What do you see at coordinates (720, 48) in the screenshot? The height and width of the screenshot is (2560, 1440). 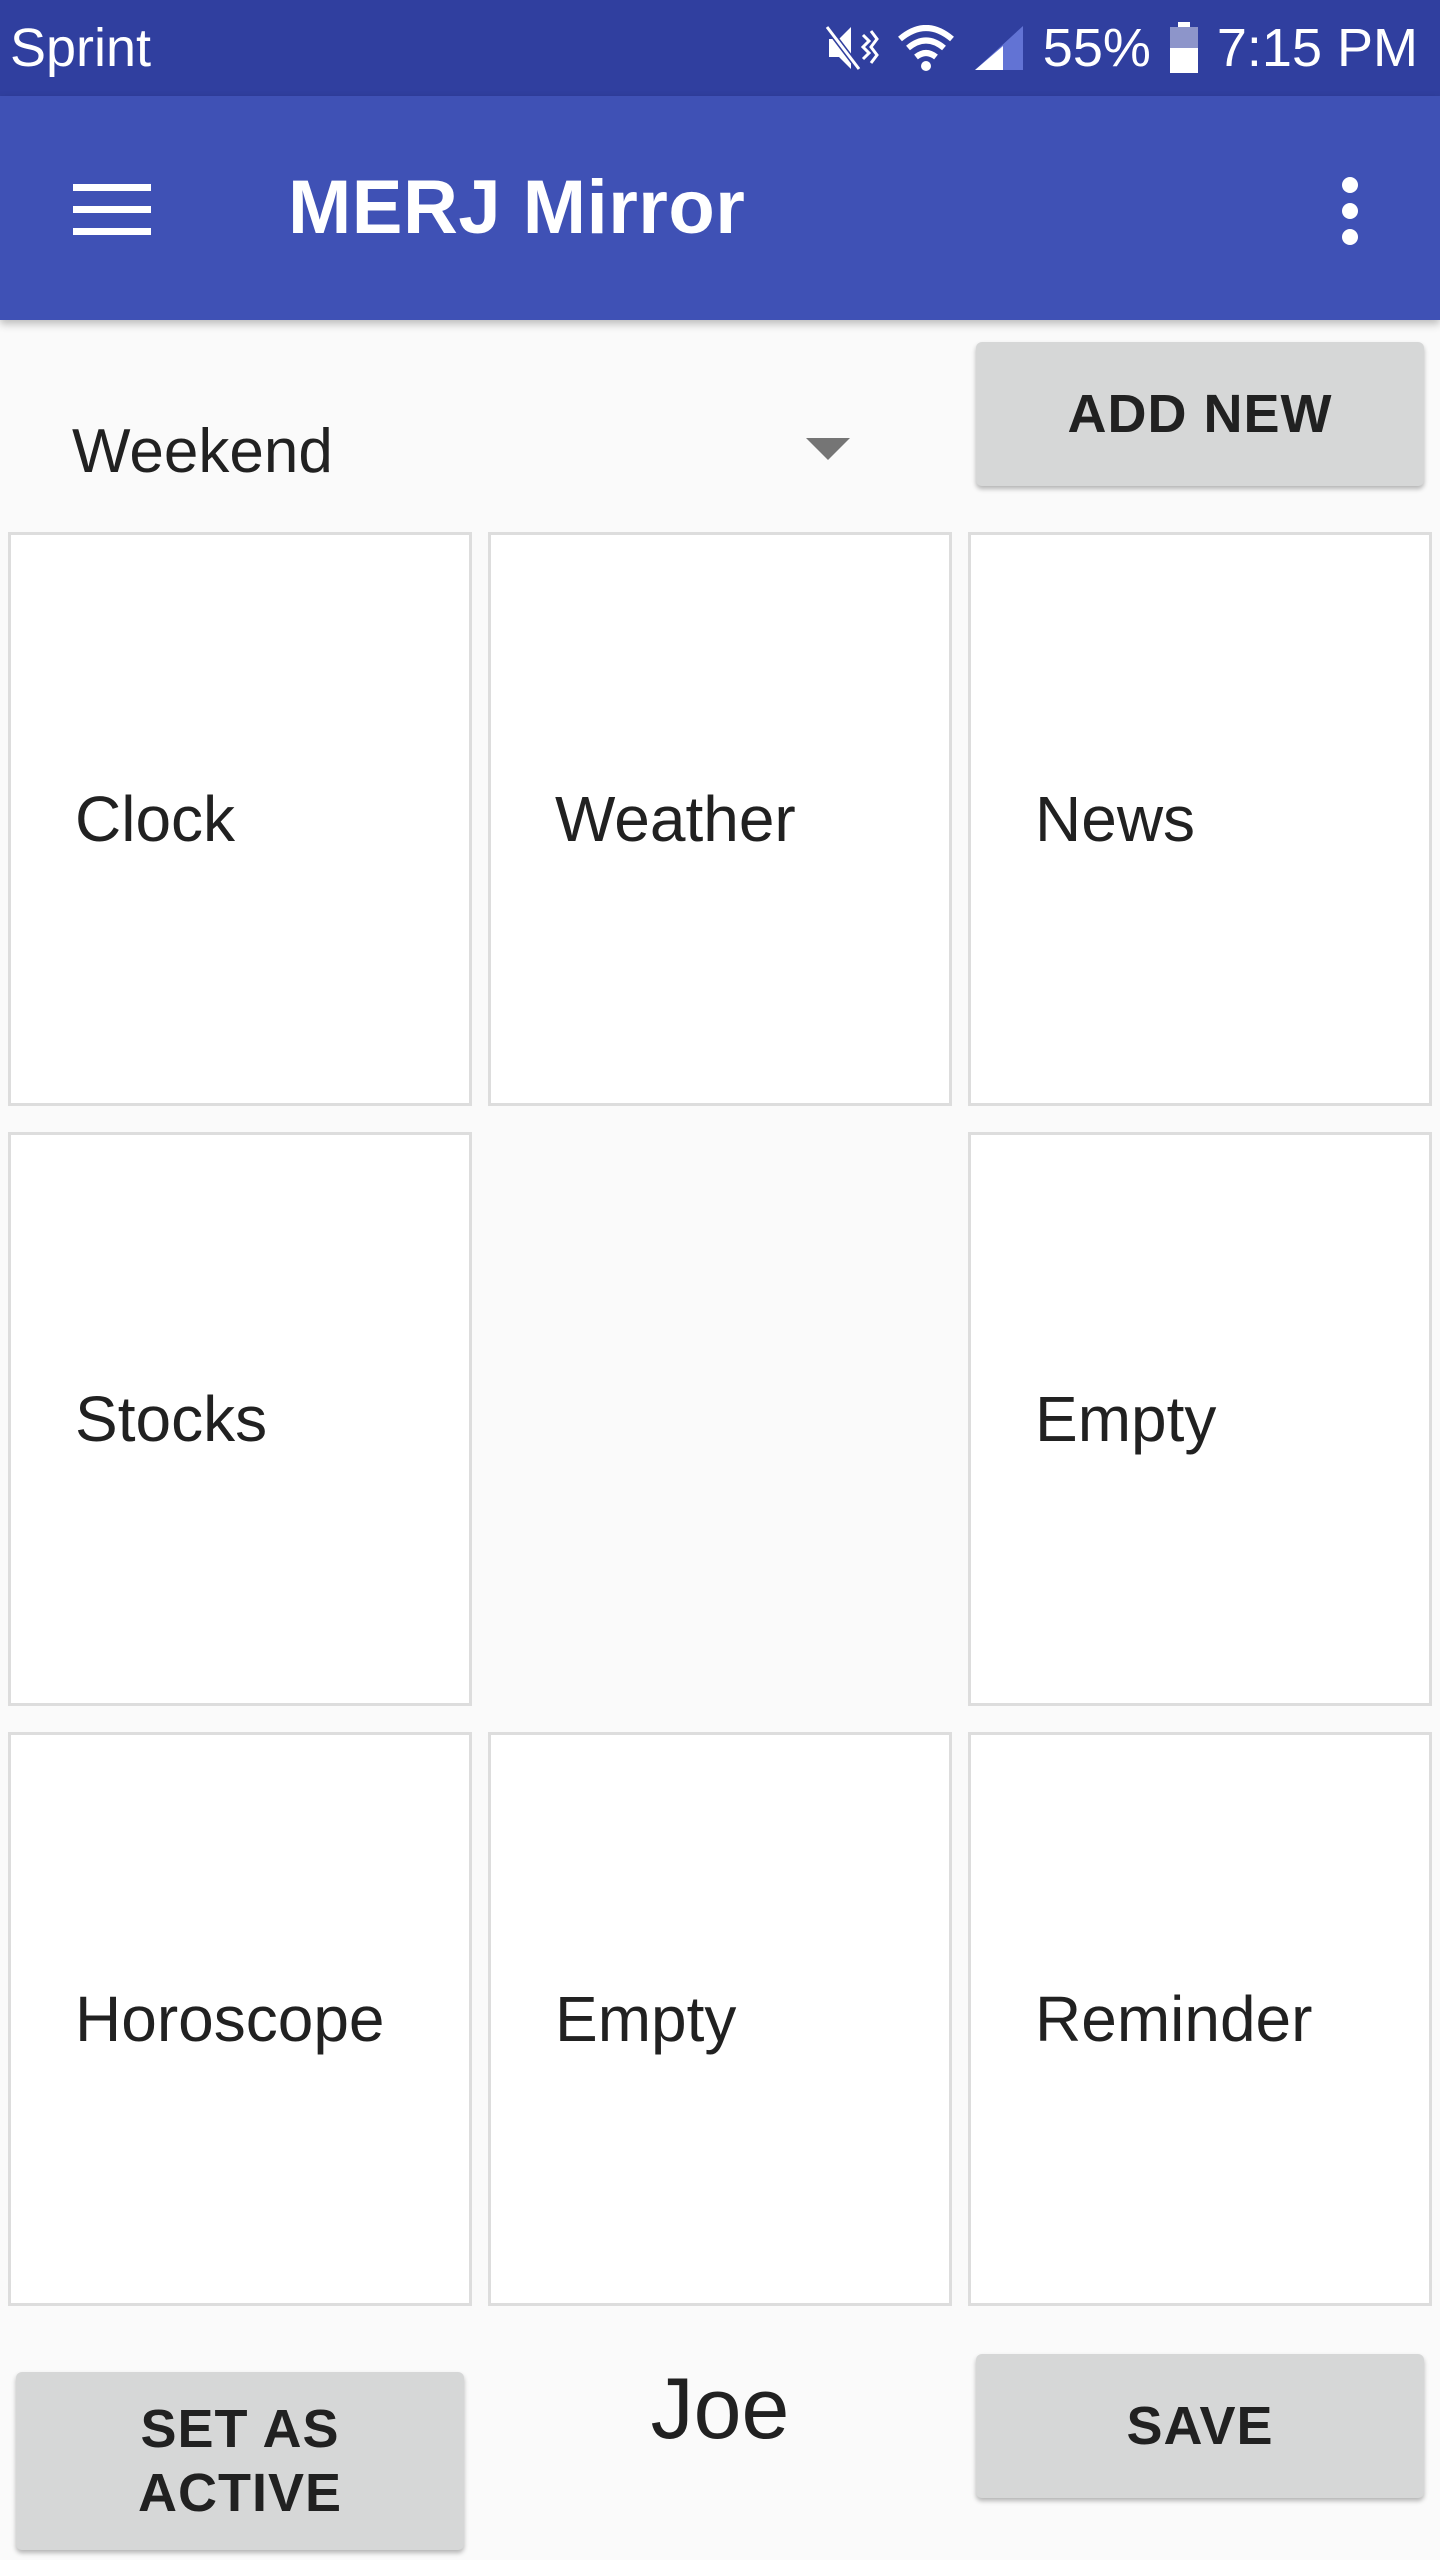 I see `status-bar: Sprint 55% 7:15 PM` at bounding box center [720, 48].